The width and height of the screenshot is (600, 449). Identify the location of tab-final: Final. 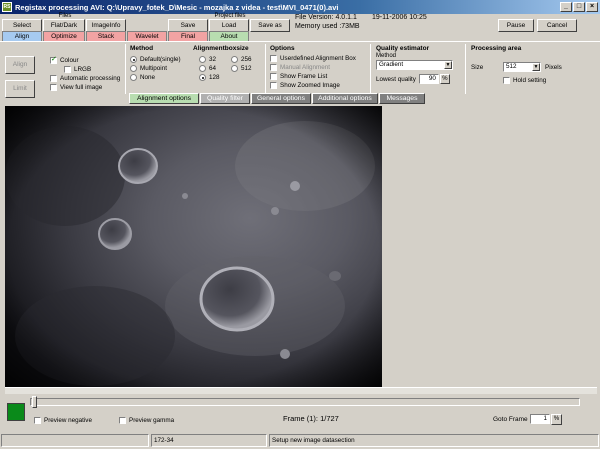
(188, 36).